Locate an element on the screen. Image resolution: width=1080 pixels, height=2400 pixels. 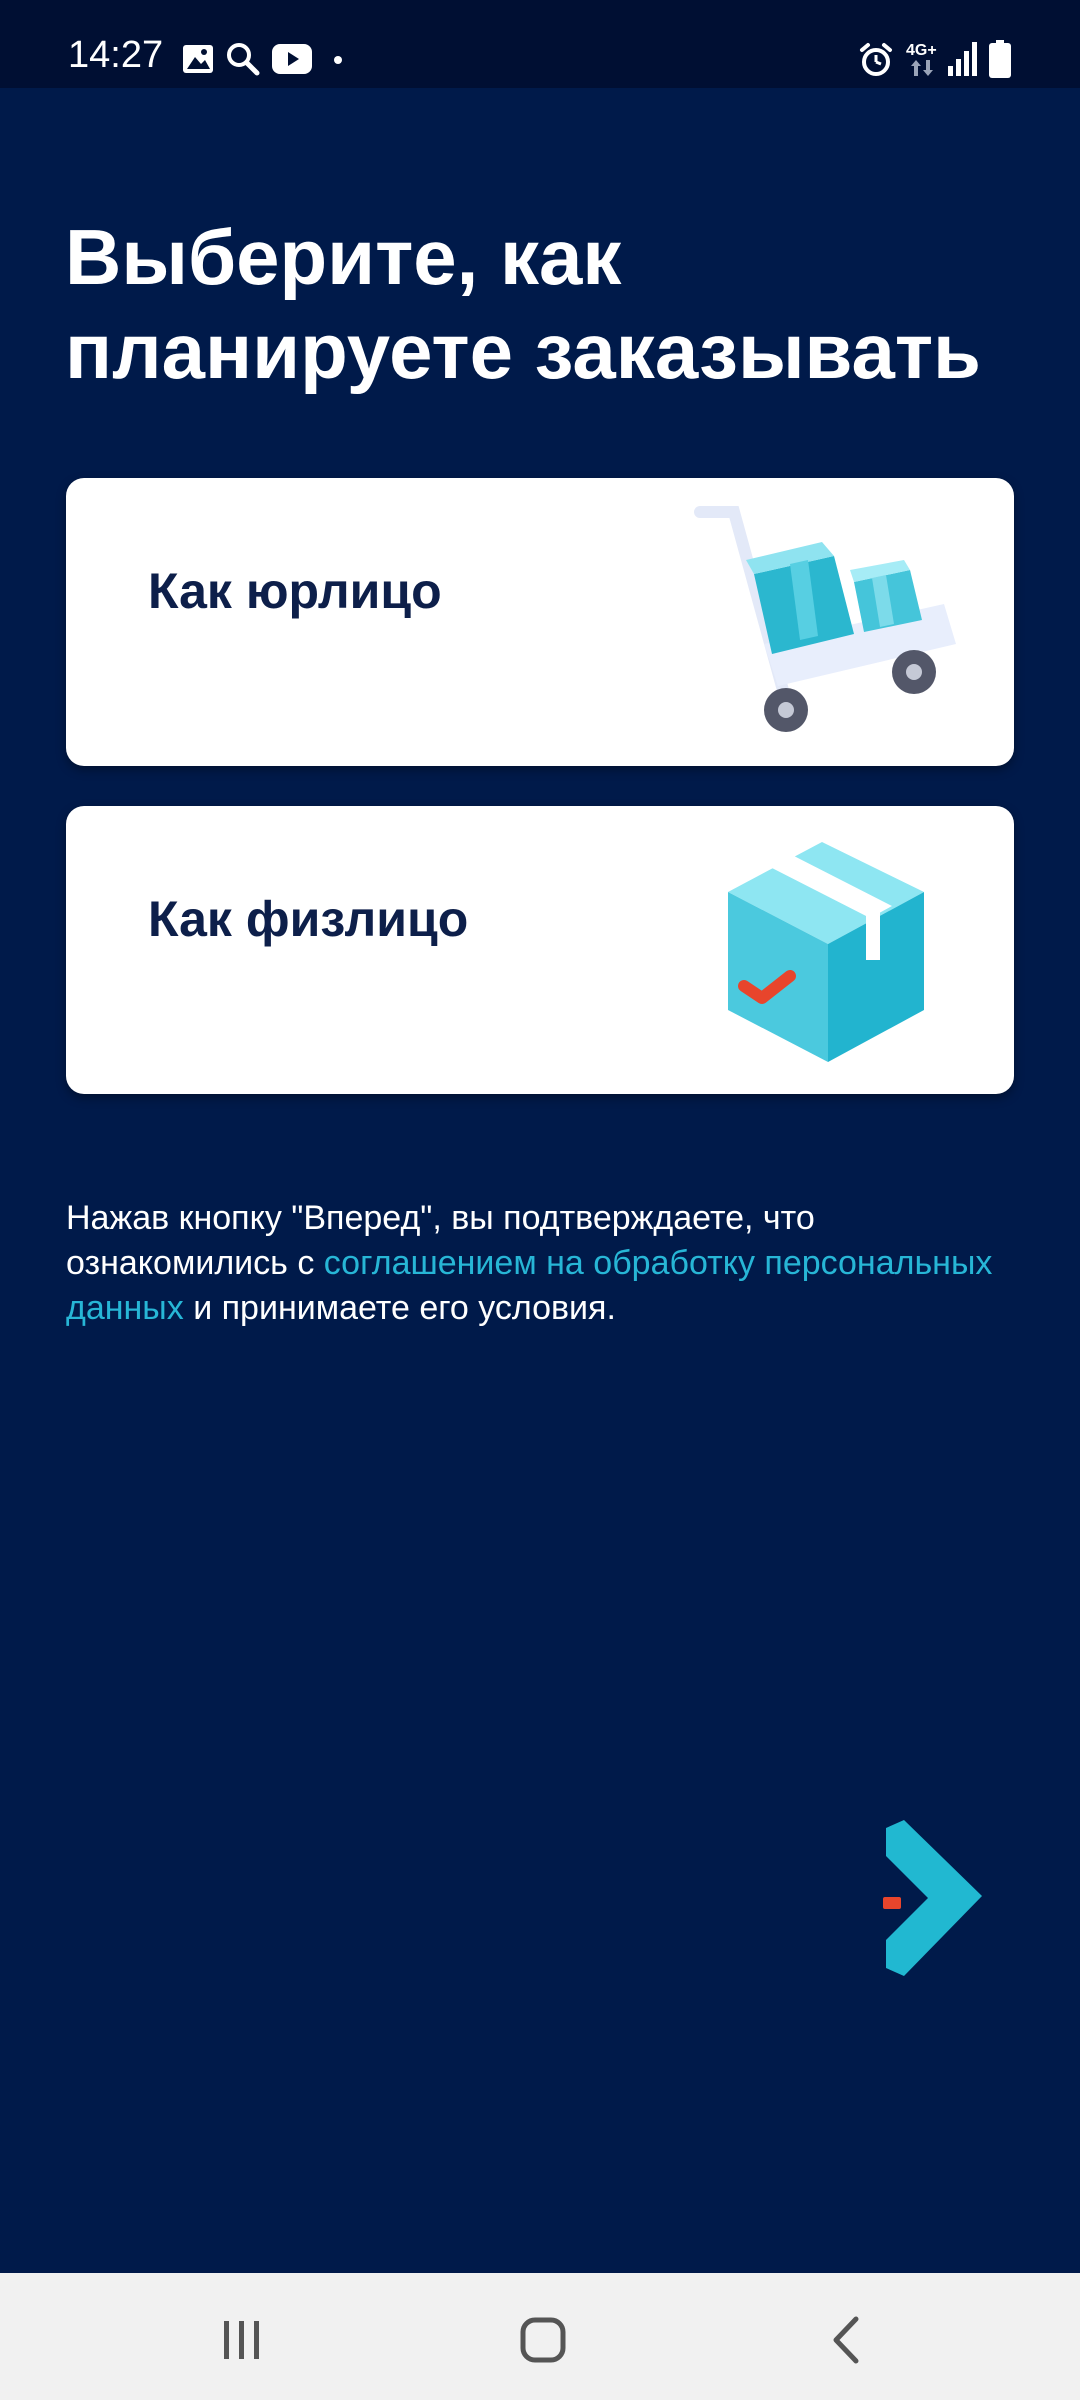
option-label-individual: Как физлицо is located at coordinates (308, 919).